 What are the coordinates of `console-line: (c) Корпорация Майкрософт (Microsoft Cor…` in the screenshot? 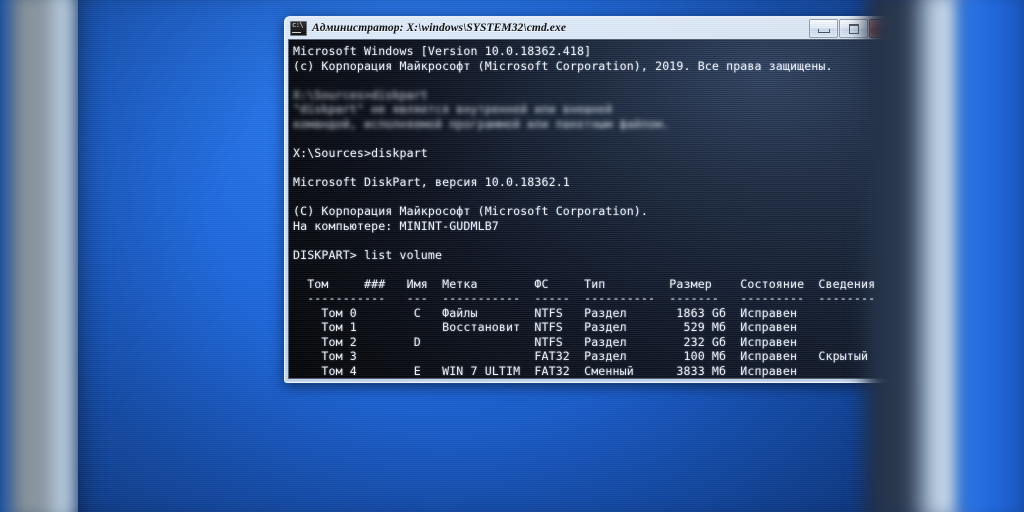 It's located at (563, 65).